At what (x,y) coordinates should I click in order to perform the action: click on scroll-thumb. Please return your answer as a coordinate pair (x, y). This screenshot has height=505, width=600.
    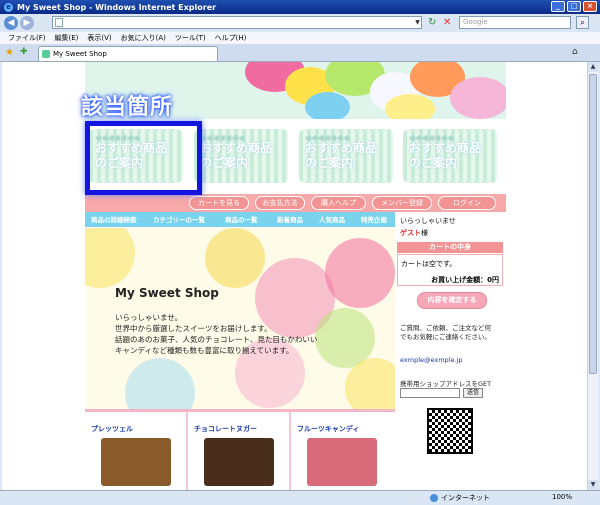
    Looking at the image, I should click on (593, 224).